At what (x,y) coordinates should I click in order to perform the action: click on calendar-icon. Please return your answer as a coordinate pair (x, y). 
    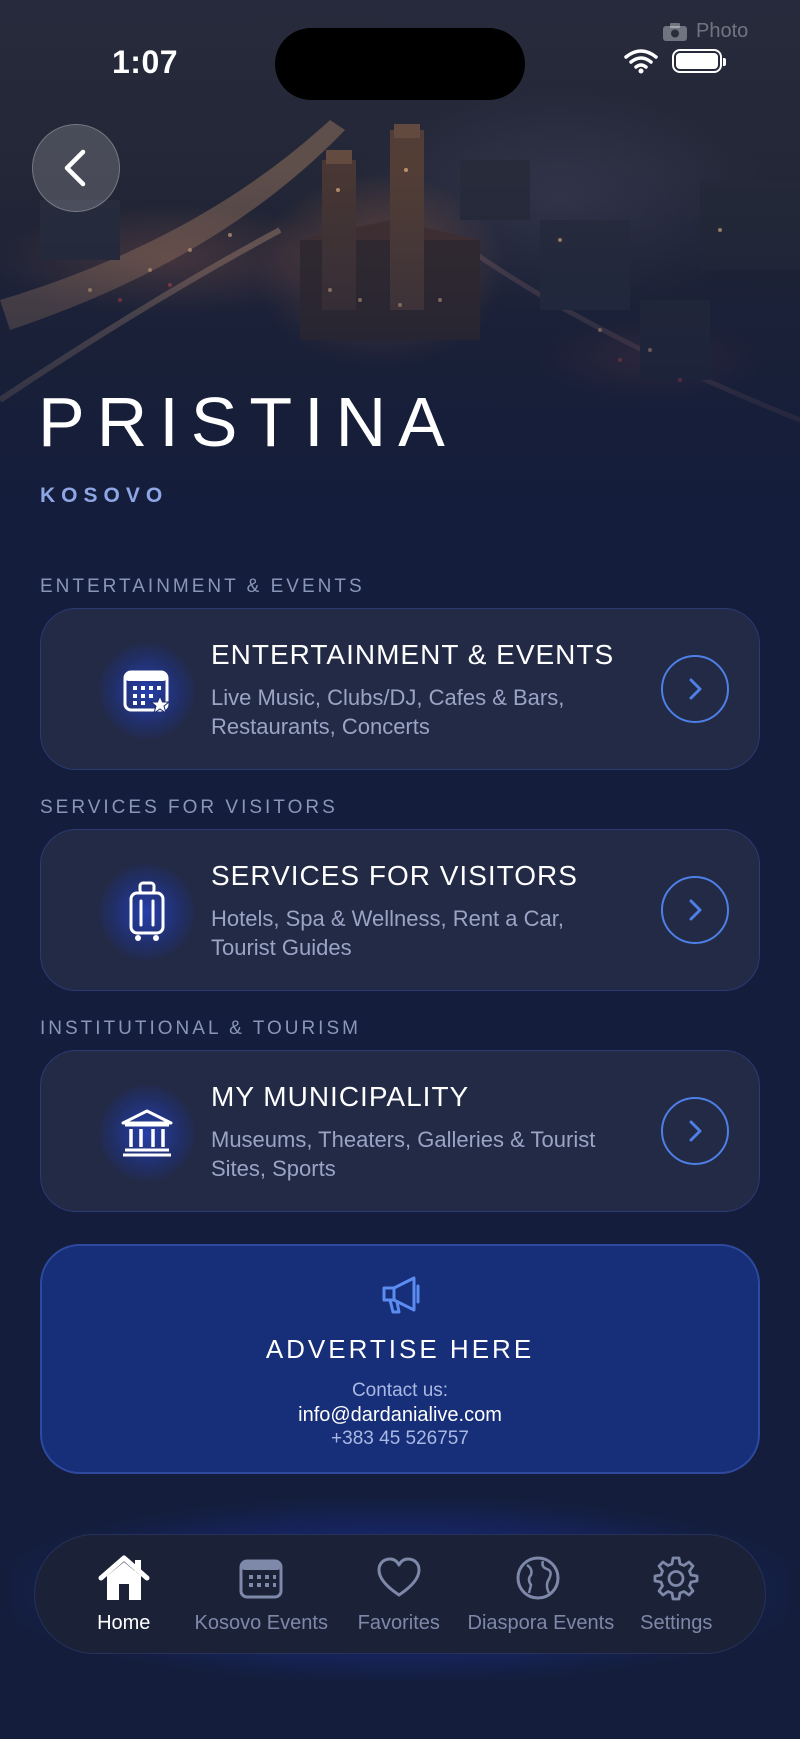
    Looking at the image, I should click on (261, 1578).